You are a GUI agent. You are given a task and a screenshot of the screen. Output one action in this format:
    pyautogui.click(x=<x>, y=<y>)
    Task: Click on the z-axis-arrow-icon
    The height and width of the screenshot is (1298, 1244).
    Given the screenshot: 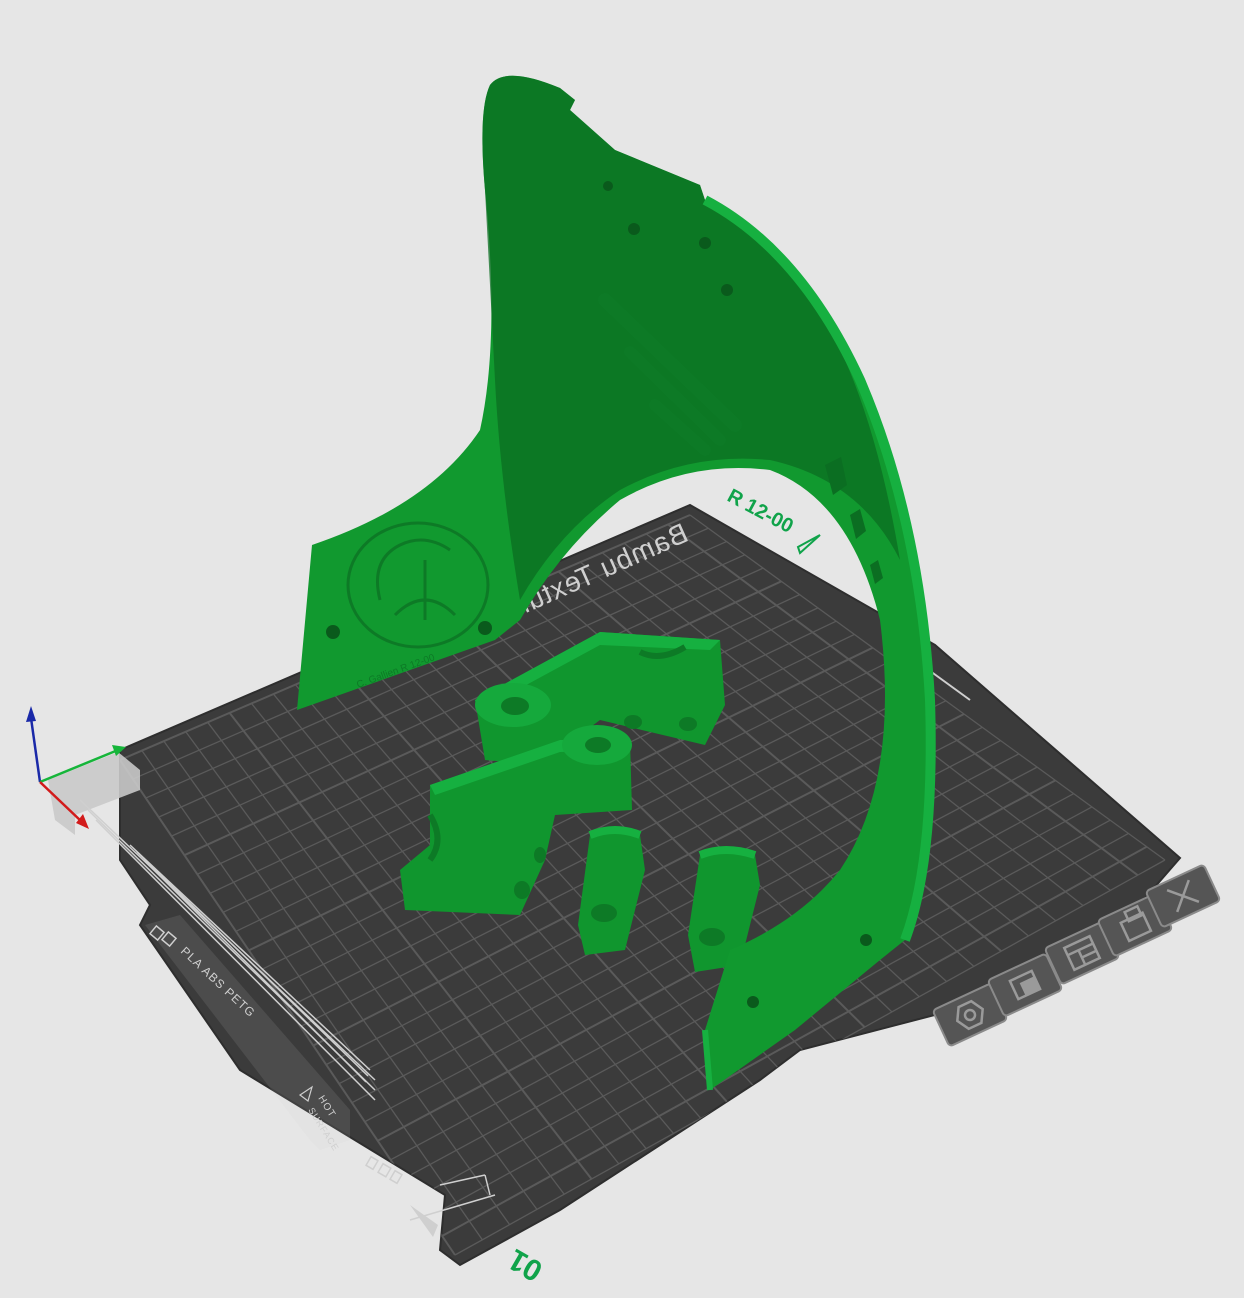 What is the action you would take?
    pyautogui.click(x=31, y=714)
    